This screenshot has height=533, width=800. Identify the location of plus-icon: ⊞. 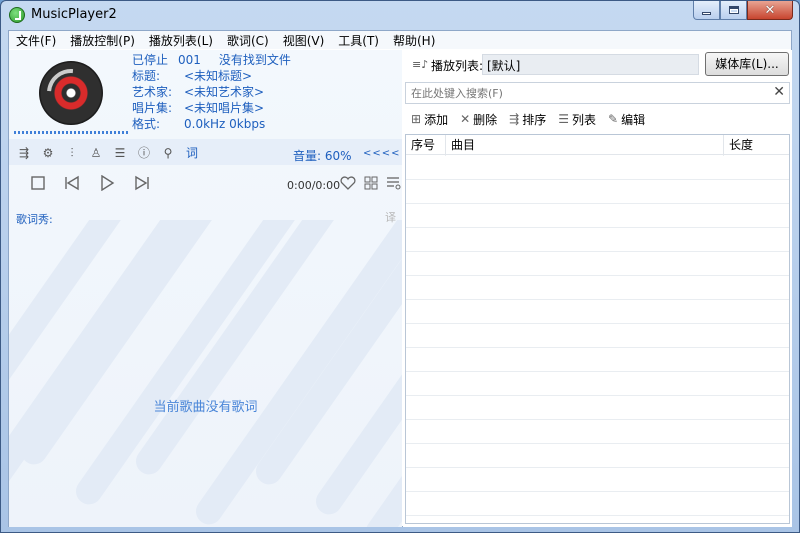
(416, 119).